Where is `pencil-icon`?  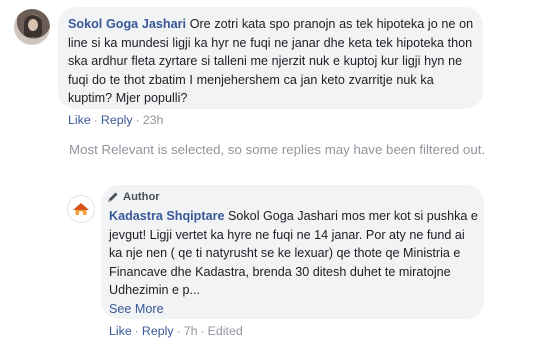 pencil-icon is located at coordinates (113, 197).